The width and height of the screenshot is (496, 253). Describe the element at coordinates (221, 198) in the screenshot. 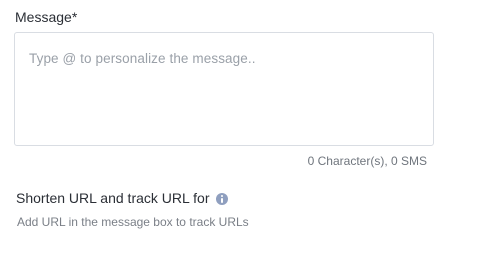

I see `info-icon` at that location.